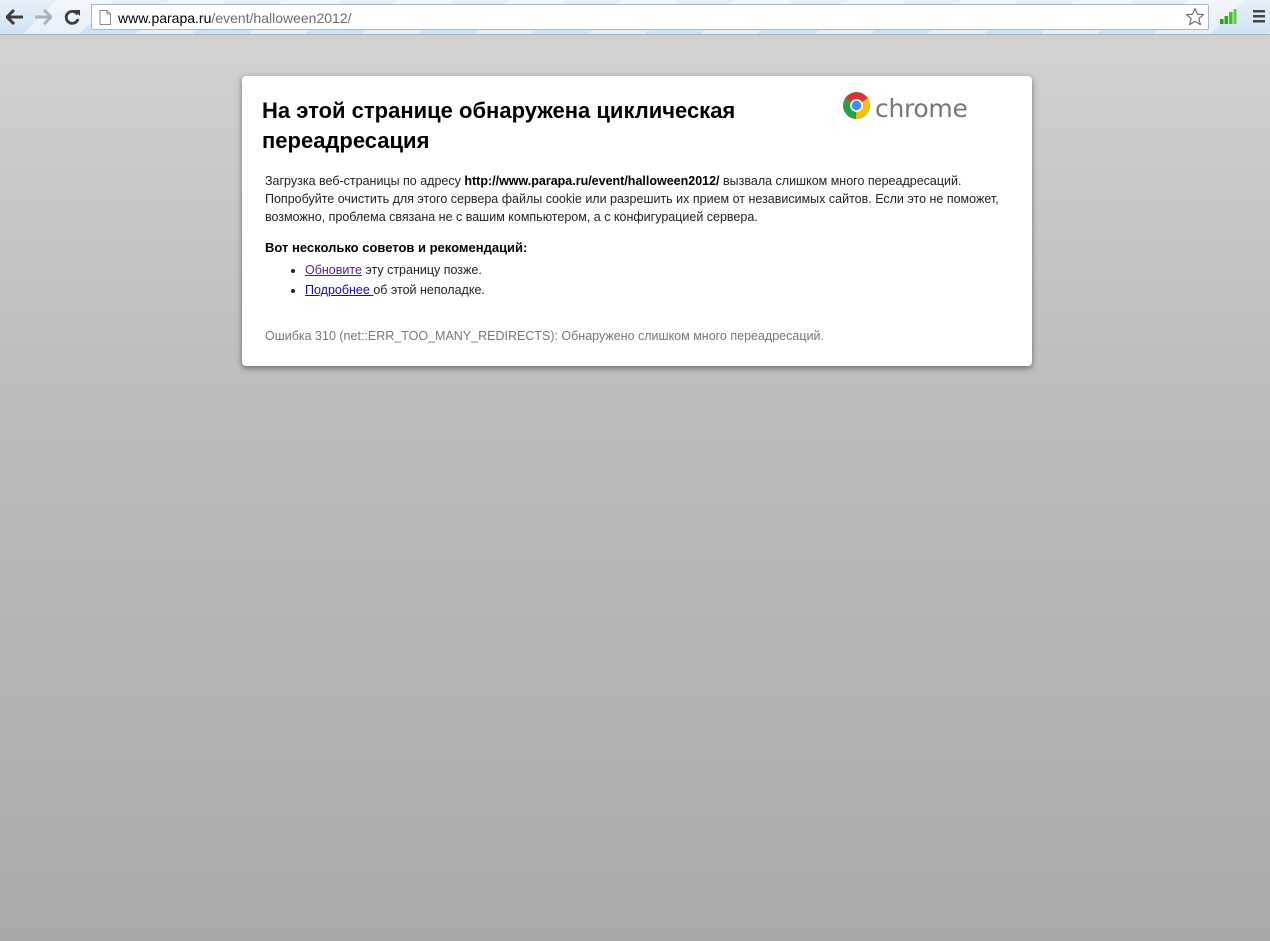 The image size is (1270, 941). What do you see at coordinates (1259, 19) in the screenshot?
I see `menu-icon` at bounding box center [1259, 19].